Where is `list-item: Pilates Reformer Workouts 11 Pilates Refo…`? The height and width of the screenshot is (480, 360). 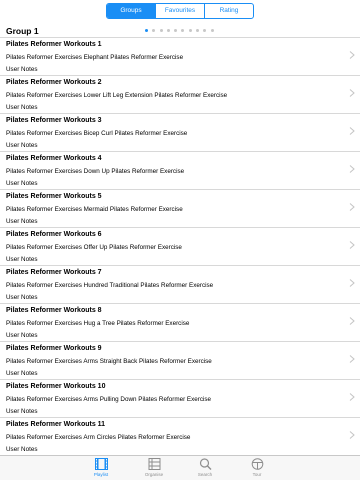
list-item: Pilates Reformer Workouts 11 Pilates Refo… is located at coordinates (180, 437).